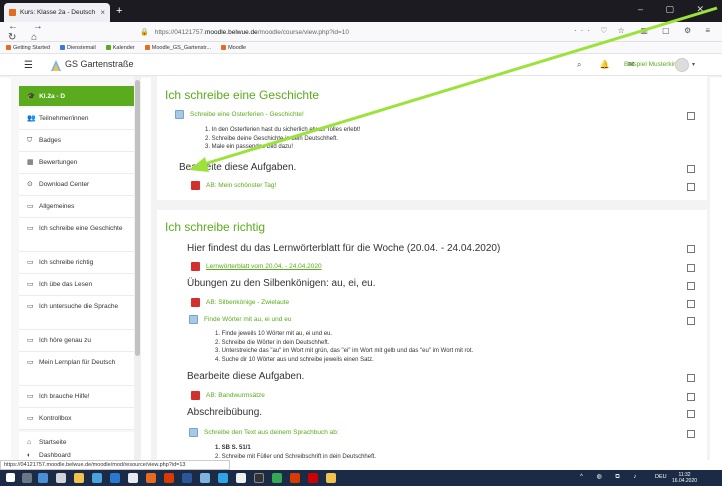 This screenshot has height=486, width=722. Describe the element at coordinates (661, 477) in the screenshot. I see `input-language: DEU` at that location.